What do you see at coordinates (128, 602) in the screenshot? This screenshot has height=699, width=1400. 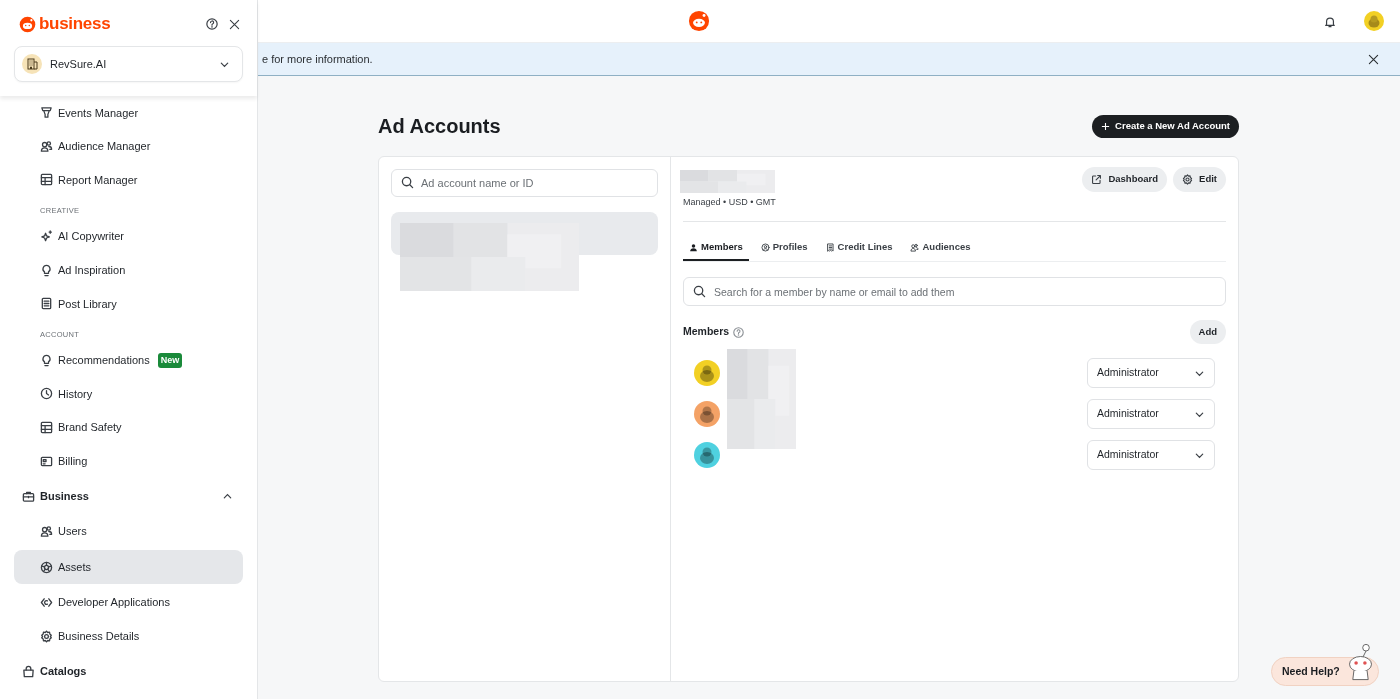 I see `nav-item: Developer Applications` at bounding box center [128, 602].